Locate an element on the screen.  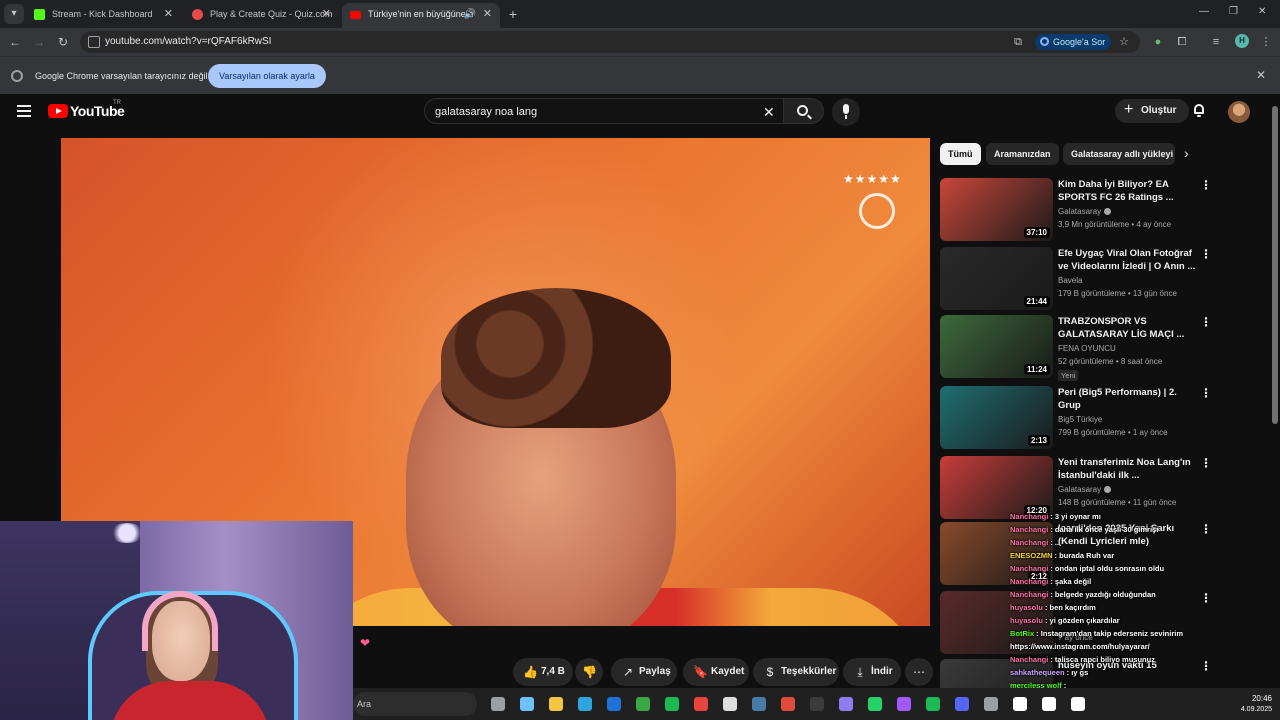
epic-games-icon is located at coordinates (730, 704).